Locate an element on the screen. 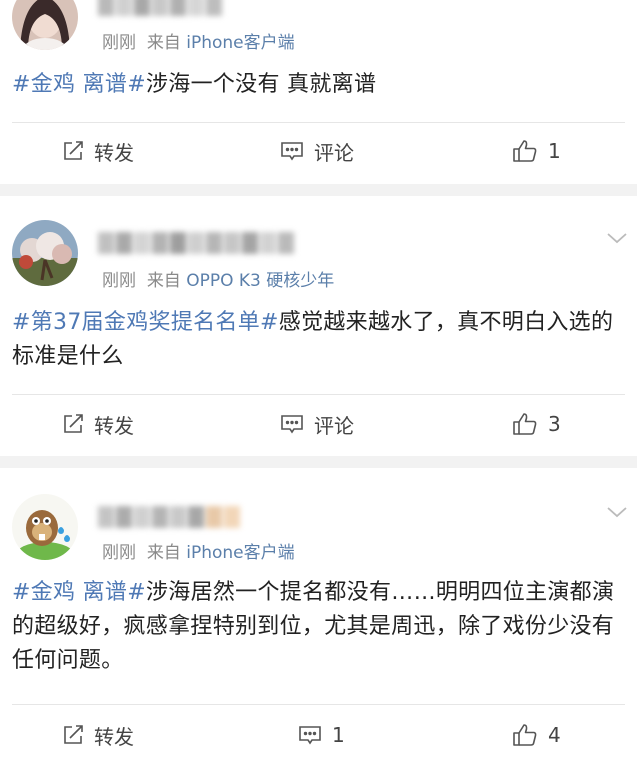  like-count: 1 is located at coordinates (554, 151).